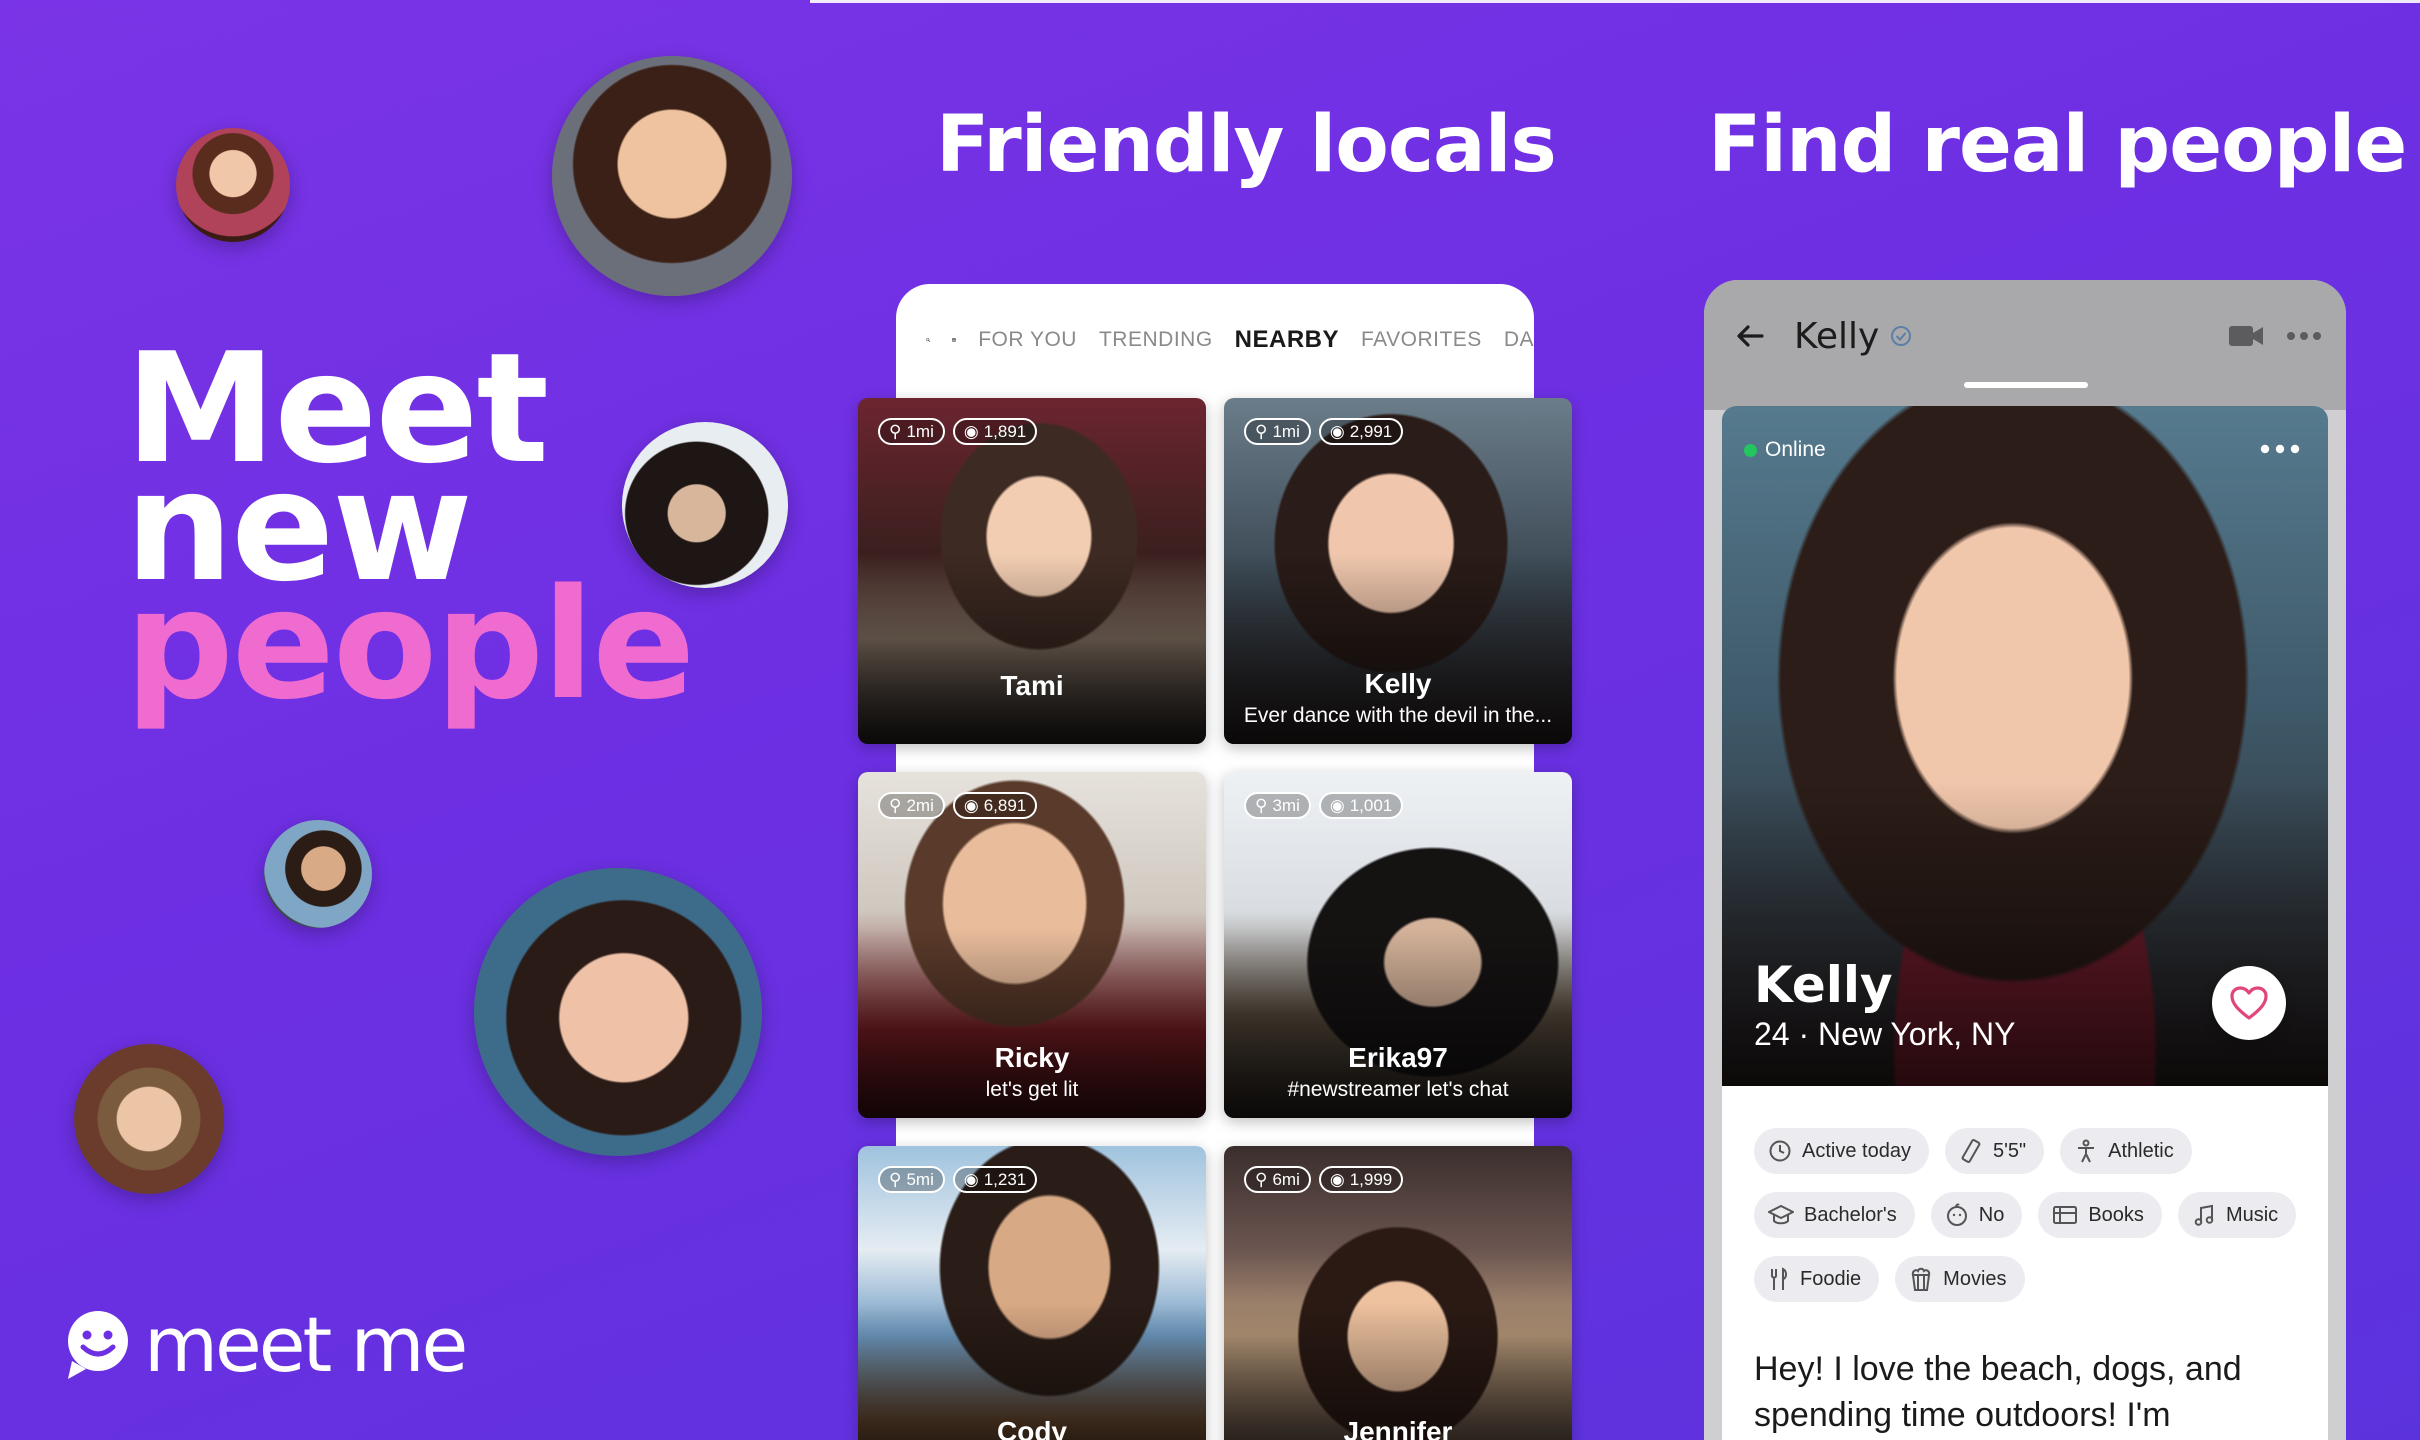 The image size is (2420, 1440). I want to click on distance-pill: ⚲ 6mi, so click(1277, 1179).